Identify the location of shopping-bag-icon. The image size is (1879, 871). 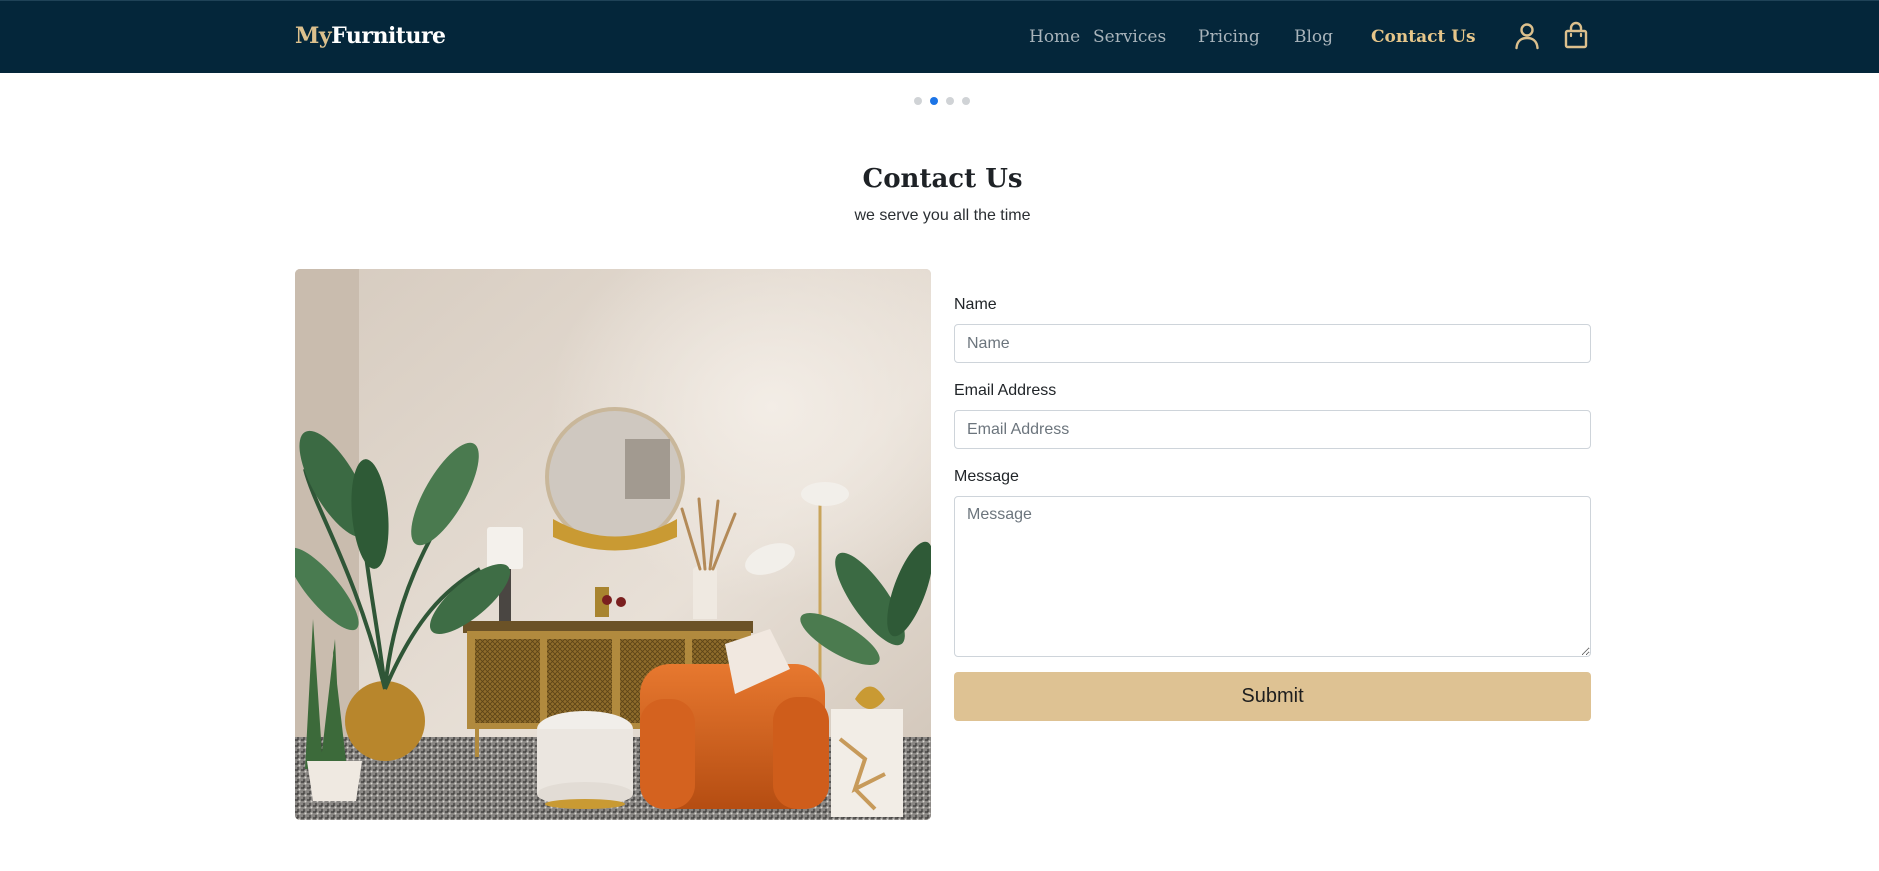
(1576, 36).